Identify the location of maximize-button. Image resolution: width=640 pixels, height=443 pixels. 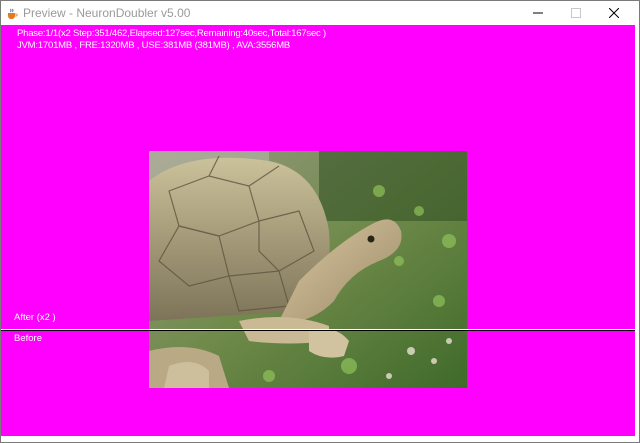
(576, 13).